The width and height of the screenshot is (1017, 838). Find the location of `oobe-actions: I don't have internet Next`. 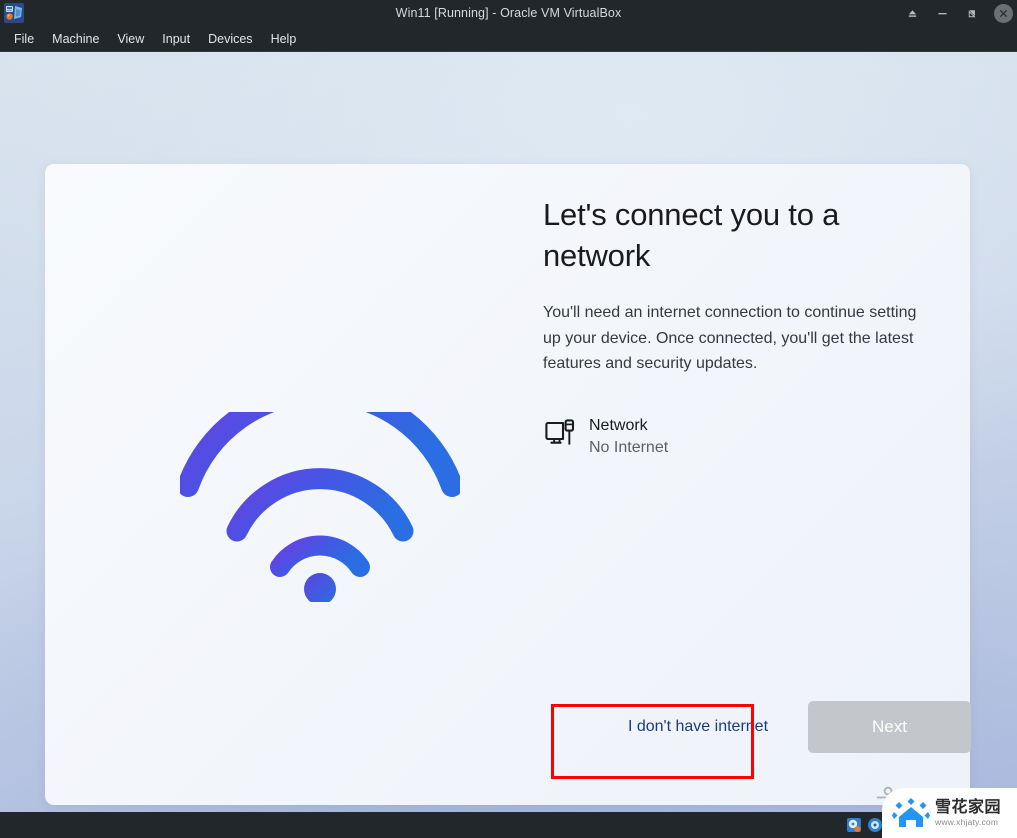

oobe-actions: I don't have internet Next is located at coordinates (785, 727).